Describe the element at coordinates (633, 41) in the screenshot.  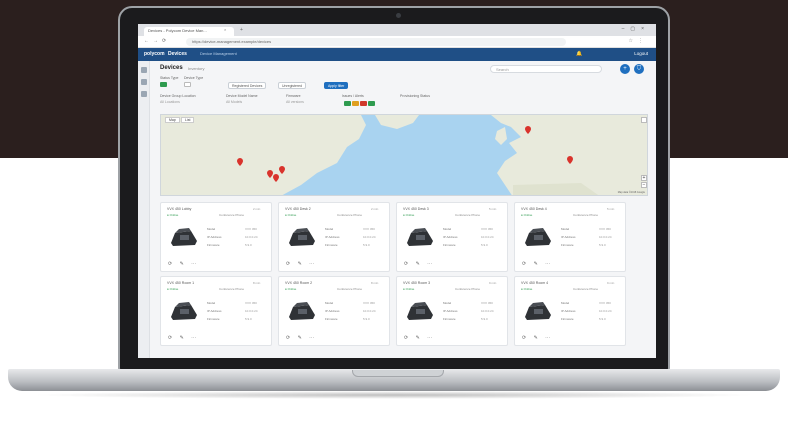
I see `bookmark-icon: ☆` at that location.